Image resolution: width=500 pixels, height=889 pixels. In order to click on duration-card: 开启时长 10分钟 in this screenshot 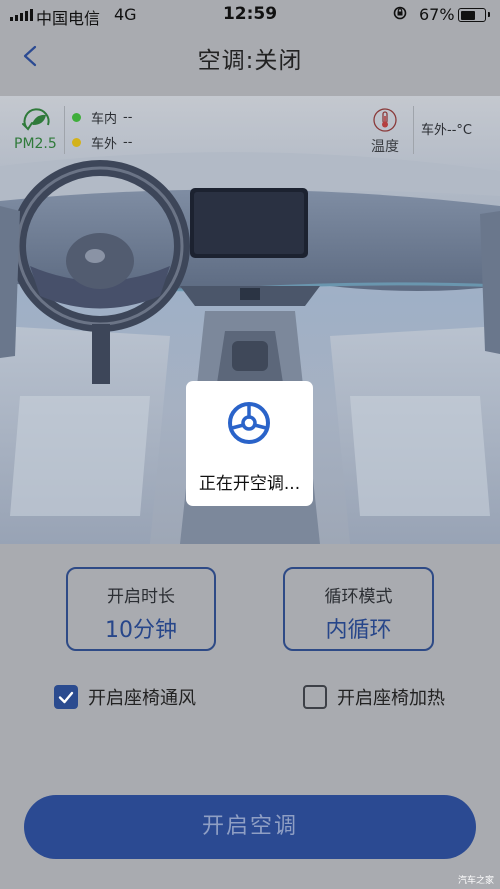, I will do `click(141, 609)`.